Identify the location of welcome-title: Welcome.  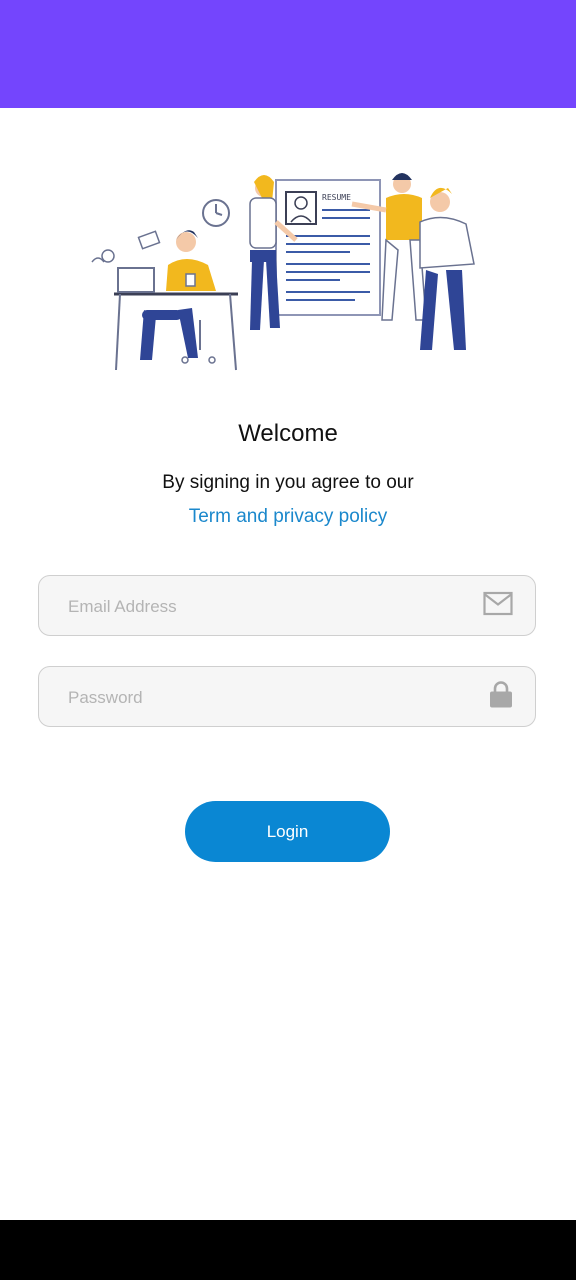
(288, 433).